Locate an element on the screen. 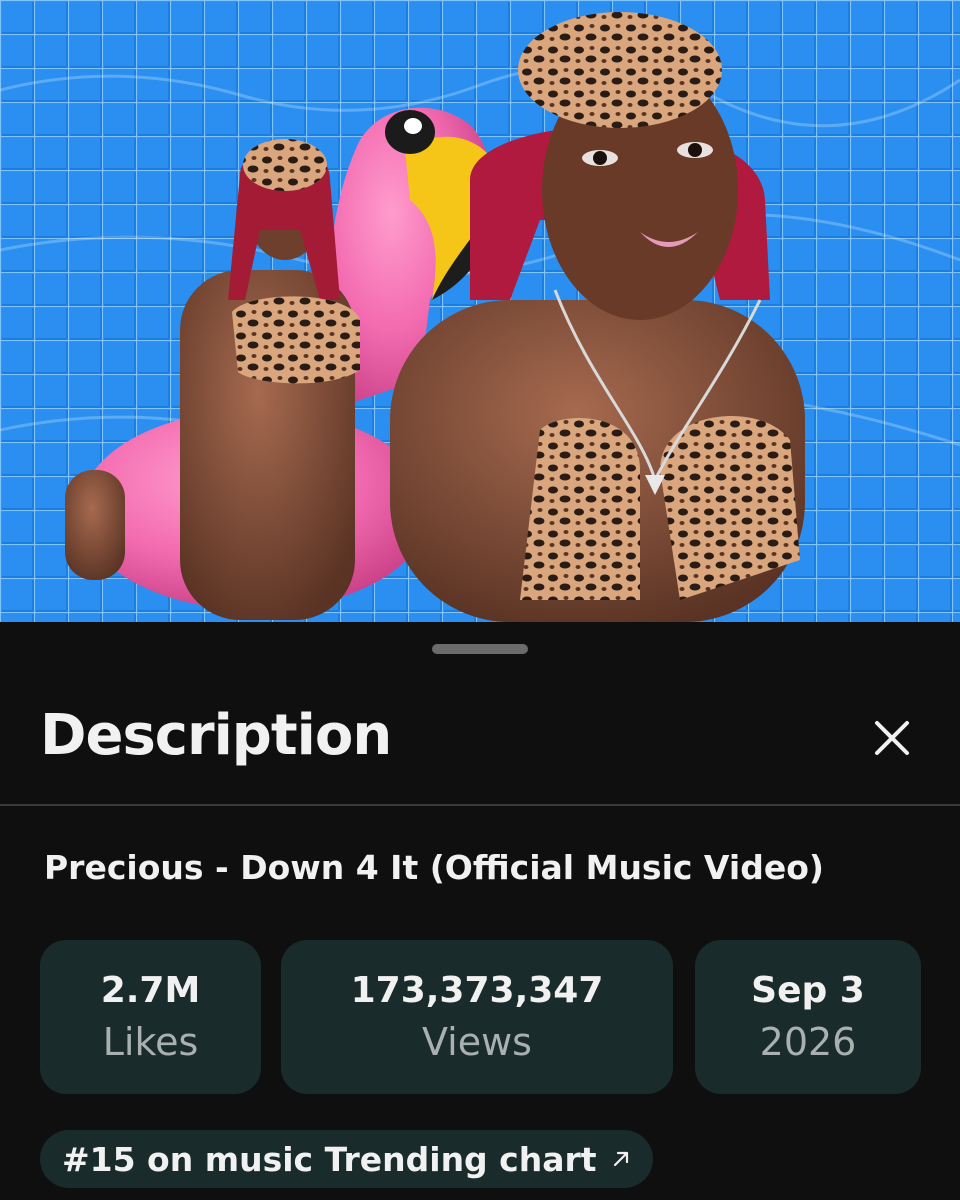 The image size is (960, 1200). date-value: Sep 3 is located at coordinates (808, 990).